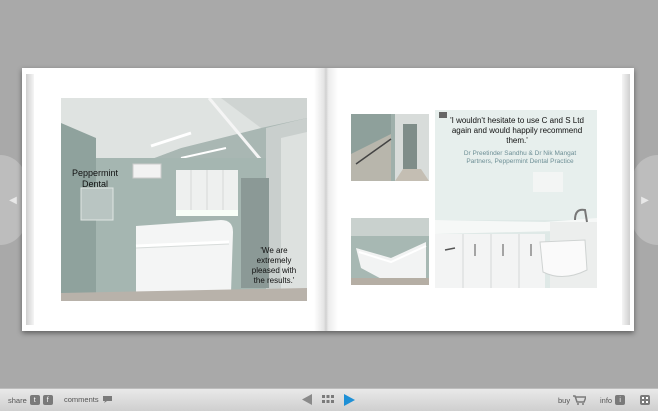 Image resolution: width=658 pixels, height=411 pixels. I want to click on info-button: info i, so click(613, 400).